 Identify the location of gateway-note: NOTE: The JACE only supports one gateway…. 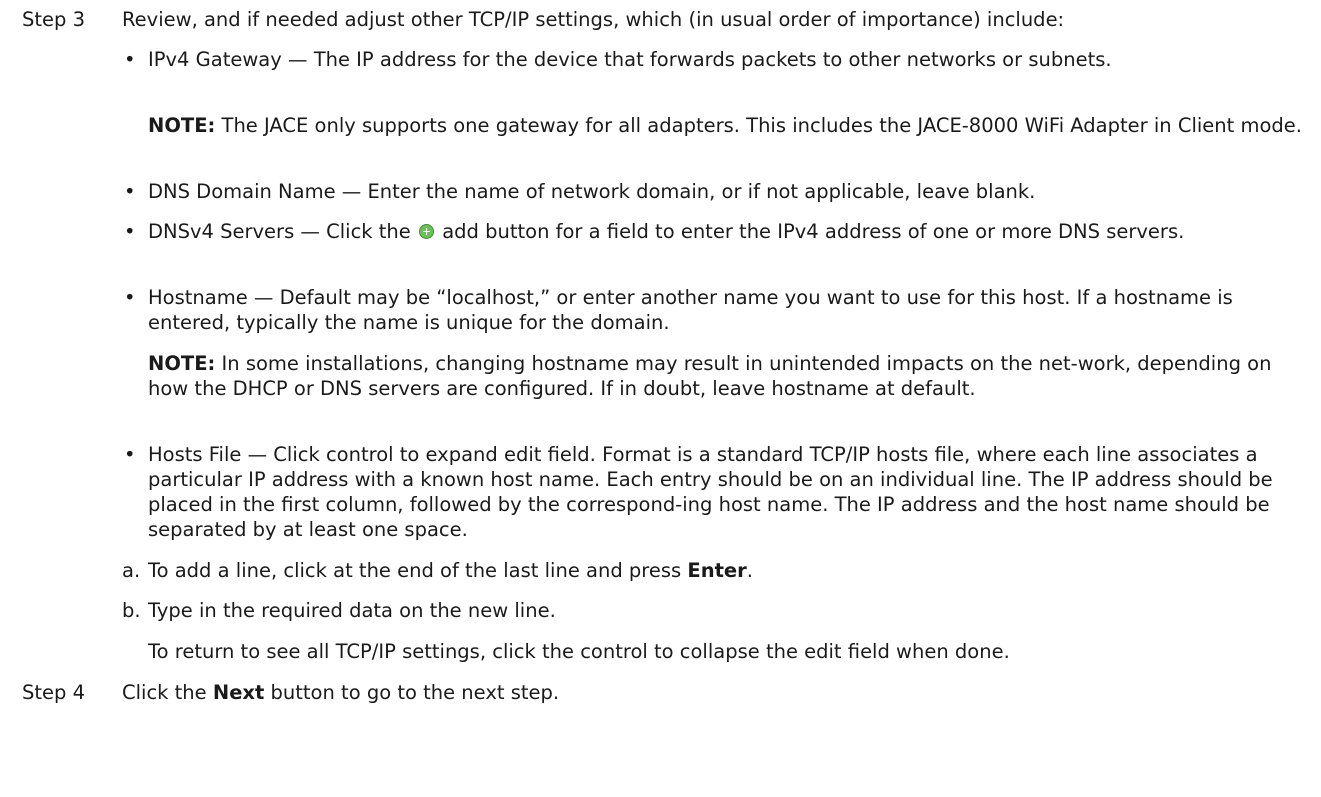
(730, 125).